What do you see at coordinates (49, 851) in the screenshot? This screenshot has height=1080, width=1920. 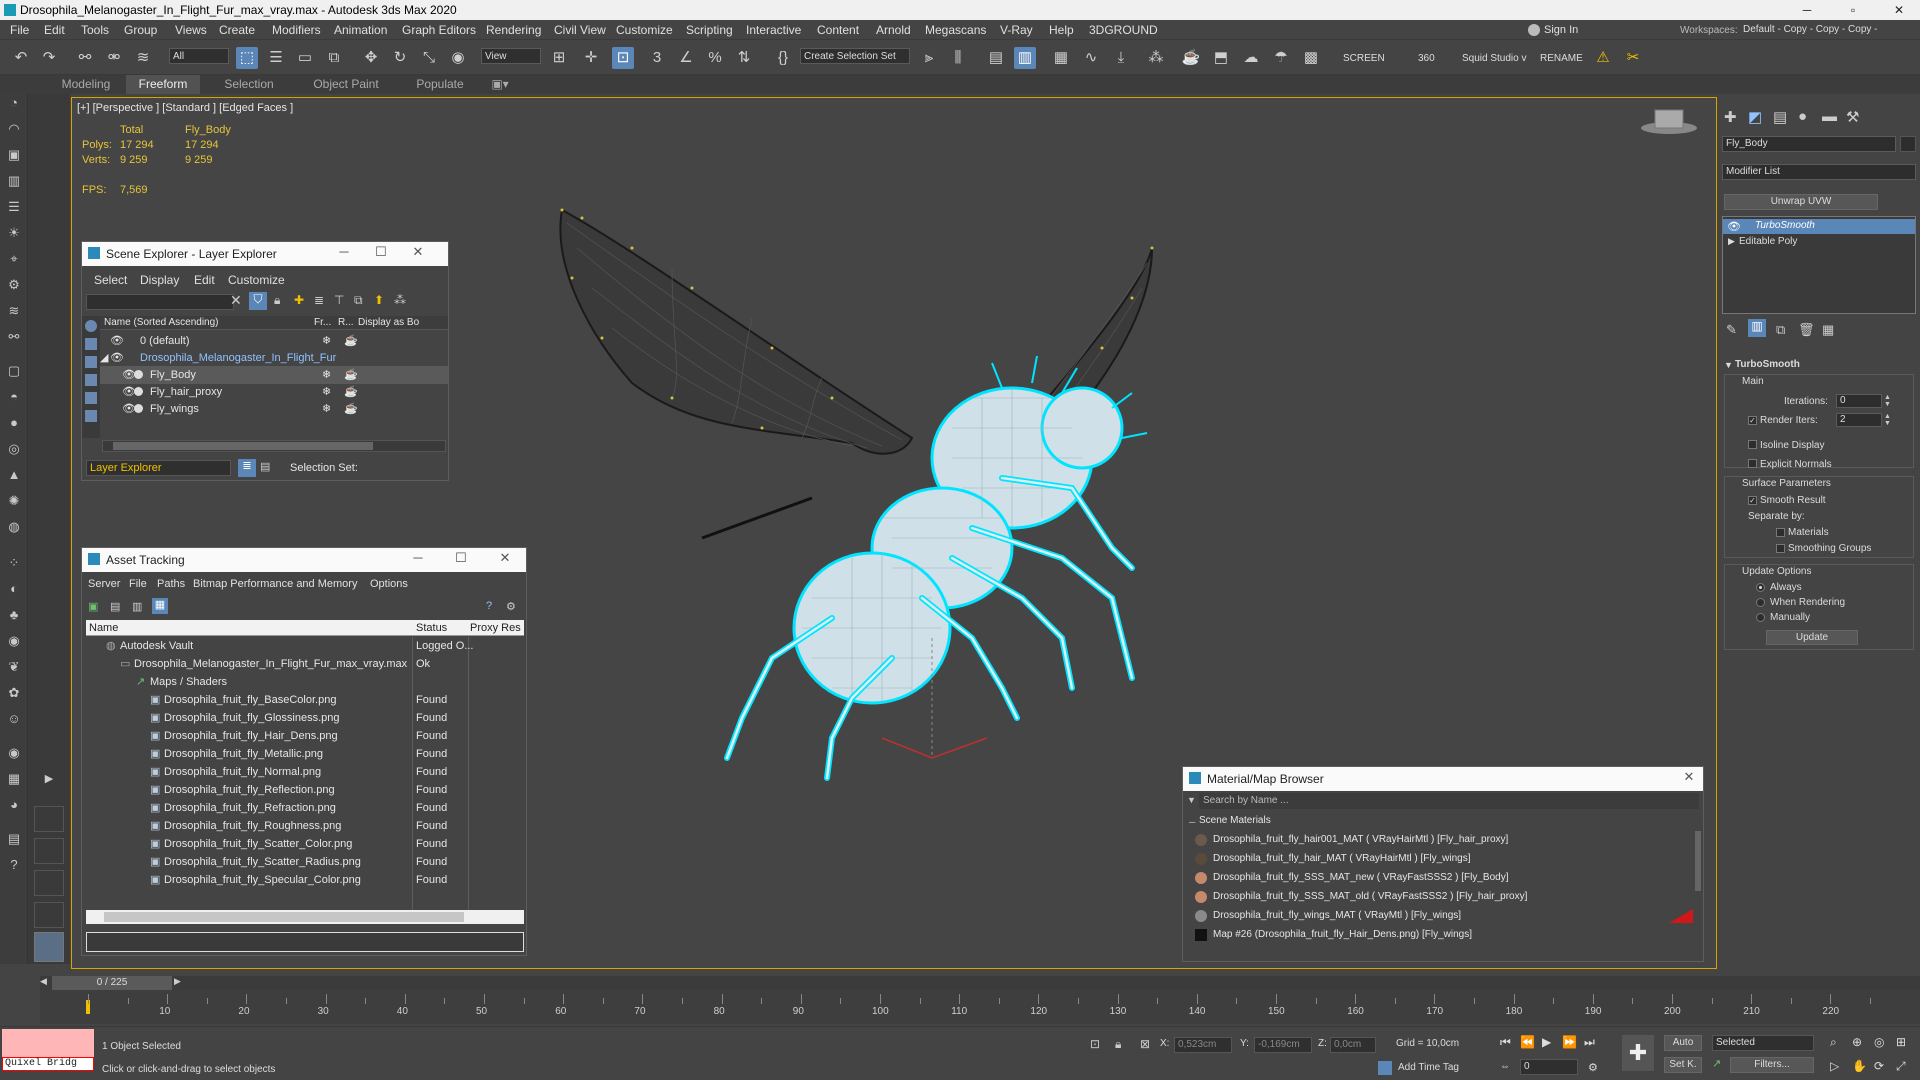 I see `layout-split-icon` at bounding box center [49, 851].